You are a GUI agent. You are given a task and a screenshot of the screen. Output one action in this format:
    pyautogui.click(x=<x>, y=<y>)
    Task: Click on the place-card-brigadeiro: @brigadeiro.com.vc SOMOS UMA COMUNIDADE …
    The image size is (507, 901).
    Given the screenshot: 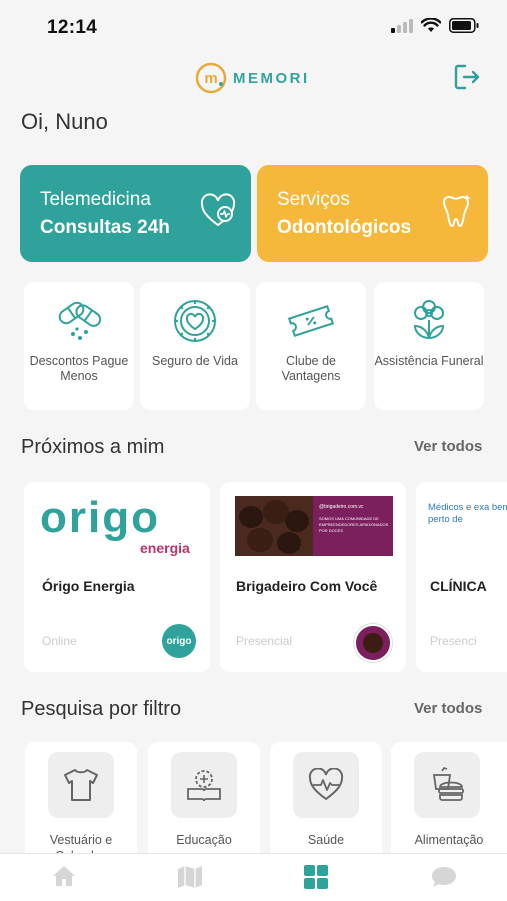 What is the action you would take?
    pyautogui.click(x=313, y=577)
    